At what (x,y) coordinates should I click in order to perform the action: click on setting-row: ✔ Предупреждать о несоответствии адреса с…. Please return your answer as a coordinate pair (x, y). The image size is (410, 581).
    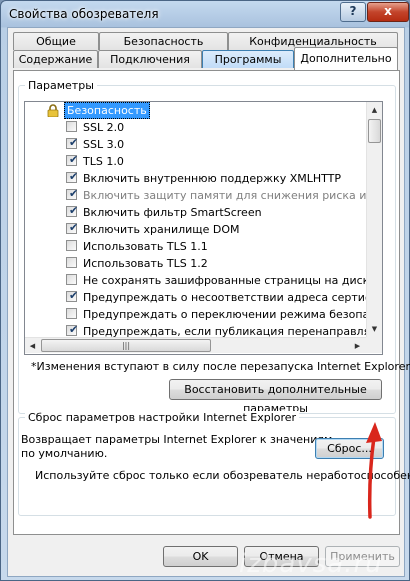
    Looking at the image, I should click on (195, 297).